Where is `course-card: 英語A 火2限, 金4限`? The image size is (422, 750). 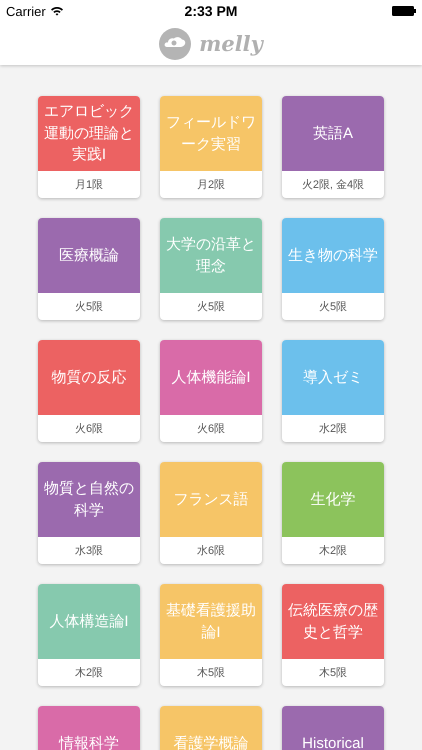
course-card: 英語A 火2限, 金4限 is located at coordinates (333, 147).